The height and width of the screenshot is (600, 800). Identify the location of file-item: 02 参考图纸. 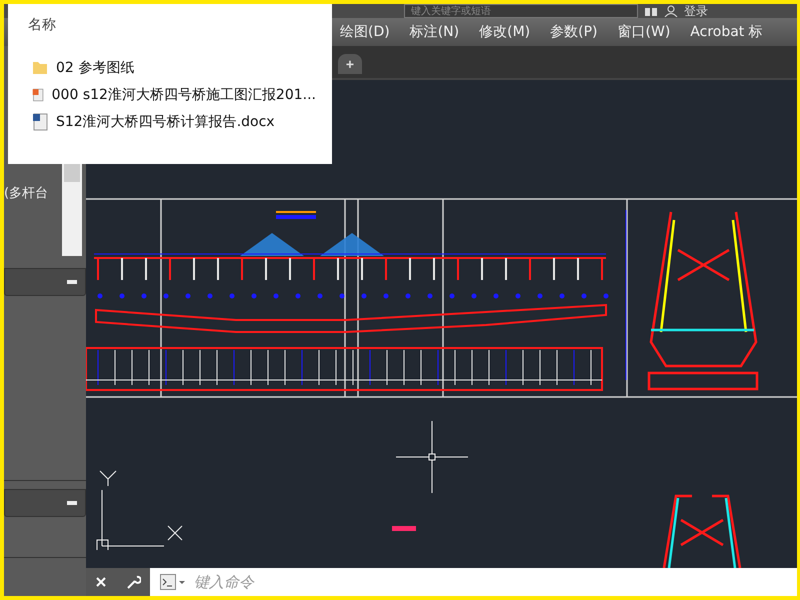
(95, 67).